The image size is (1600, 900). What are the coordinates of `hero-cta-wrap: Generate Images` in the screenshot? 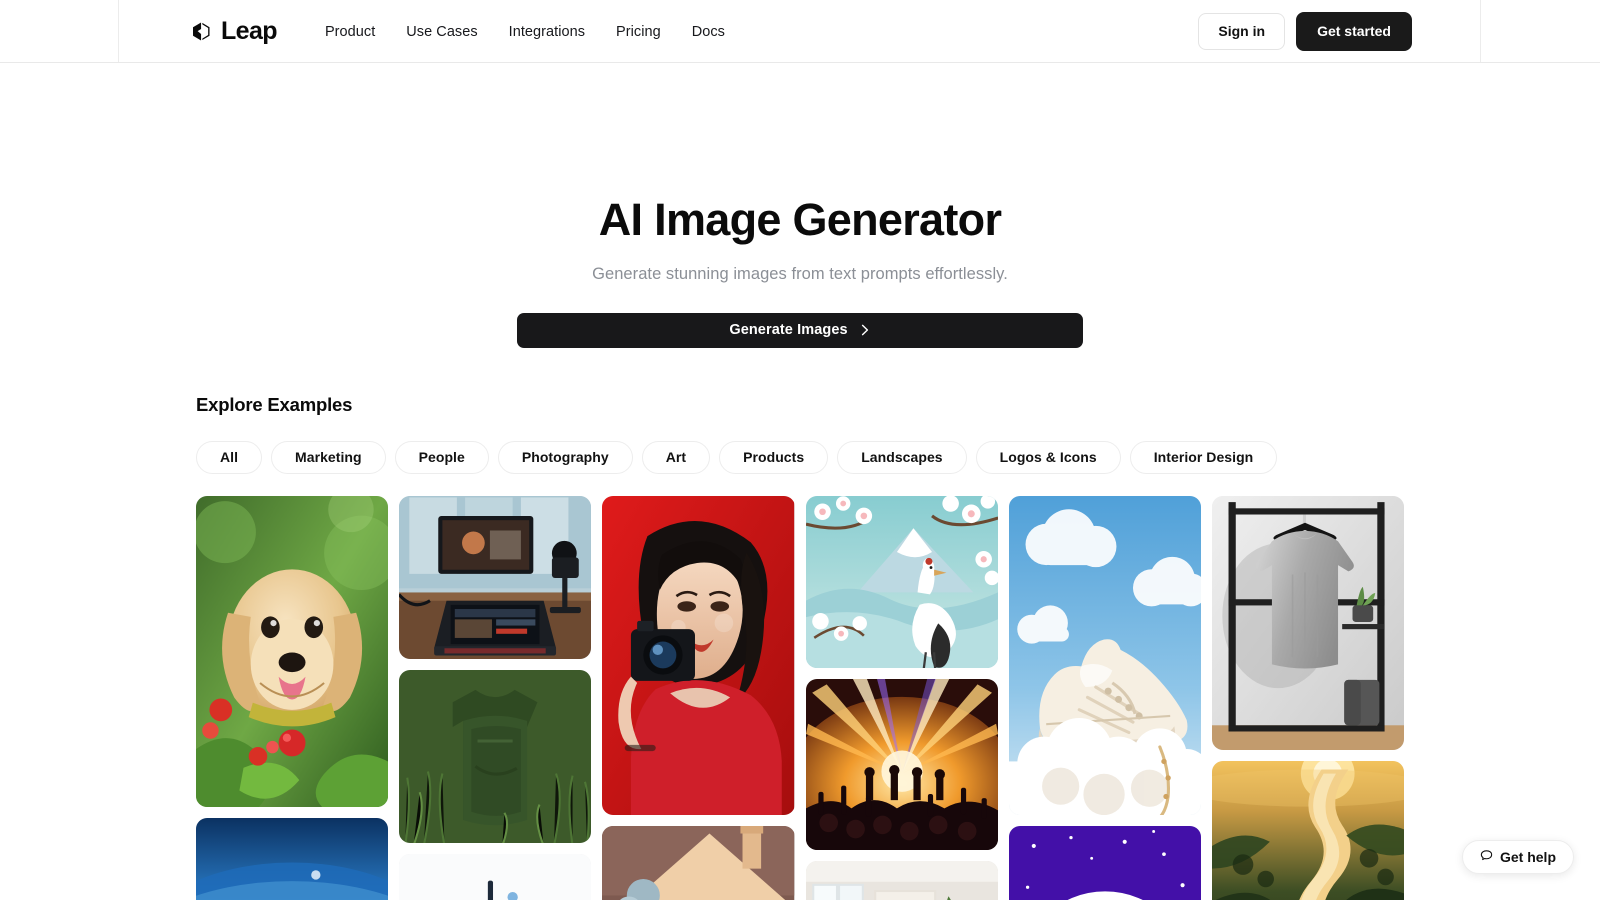 It's located at (800, 330).